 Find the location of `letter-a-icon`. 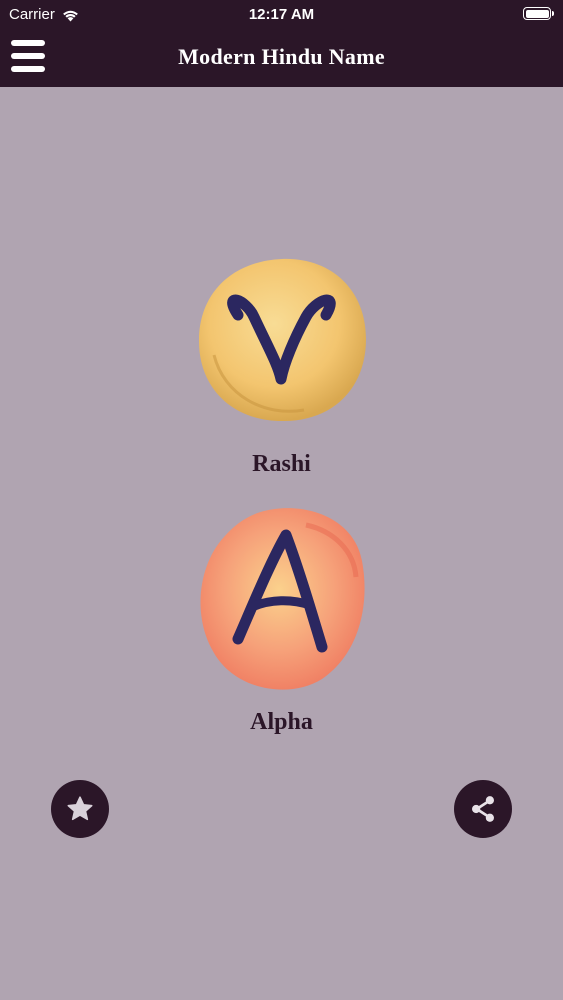

letter-a-icon is located at coordinates (282, 598).